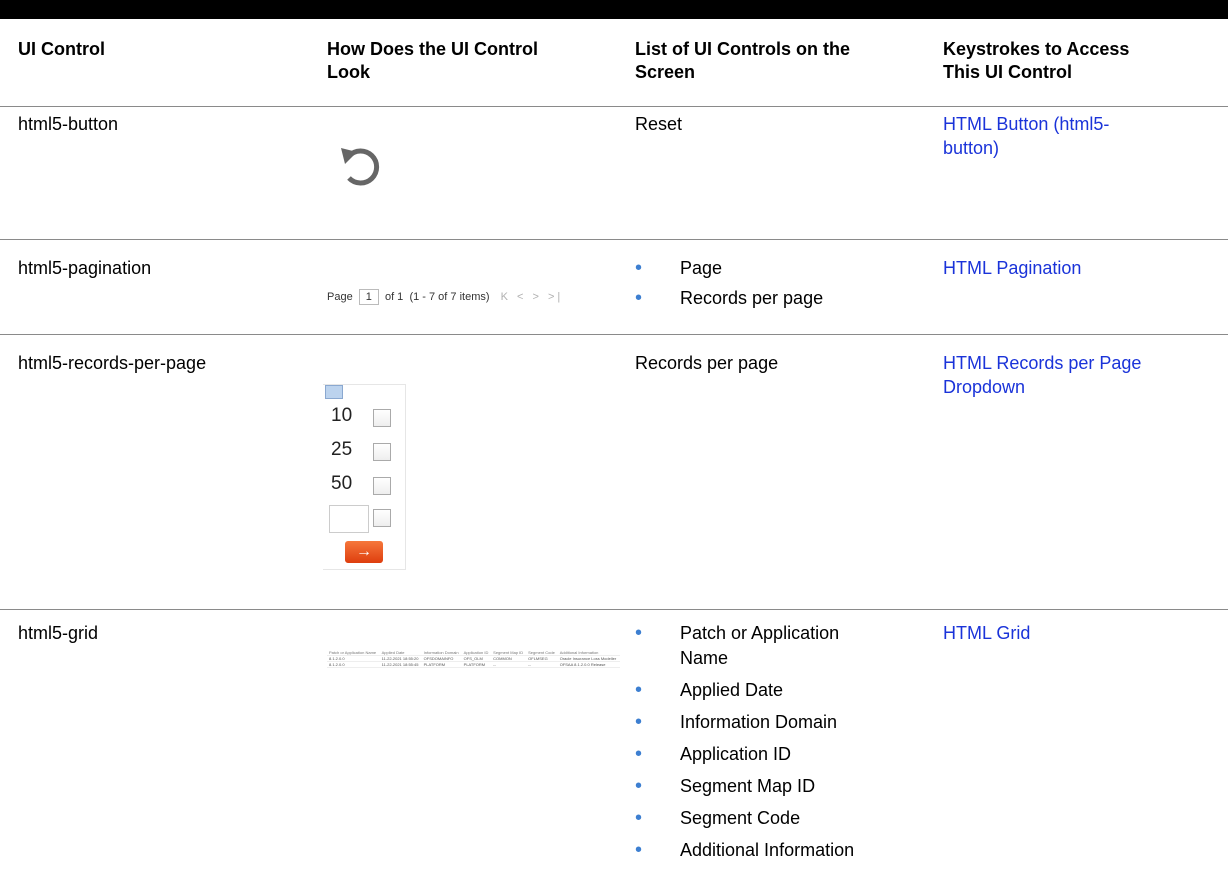  I want to click on list-item: • Information Domain, so click(736, 722).